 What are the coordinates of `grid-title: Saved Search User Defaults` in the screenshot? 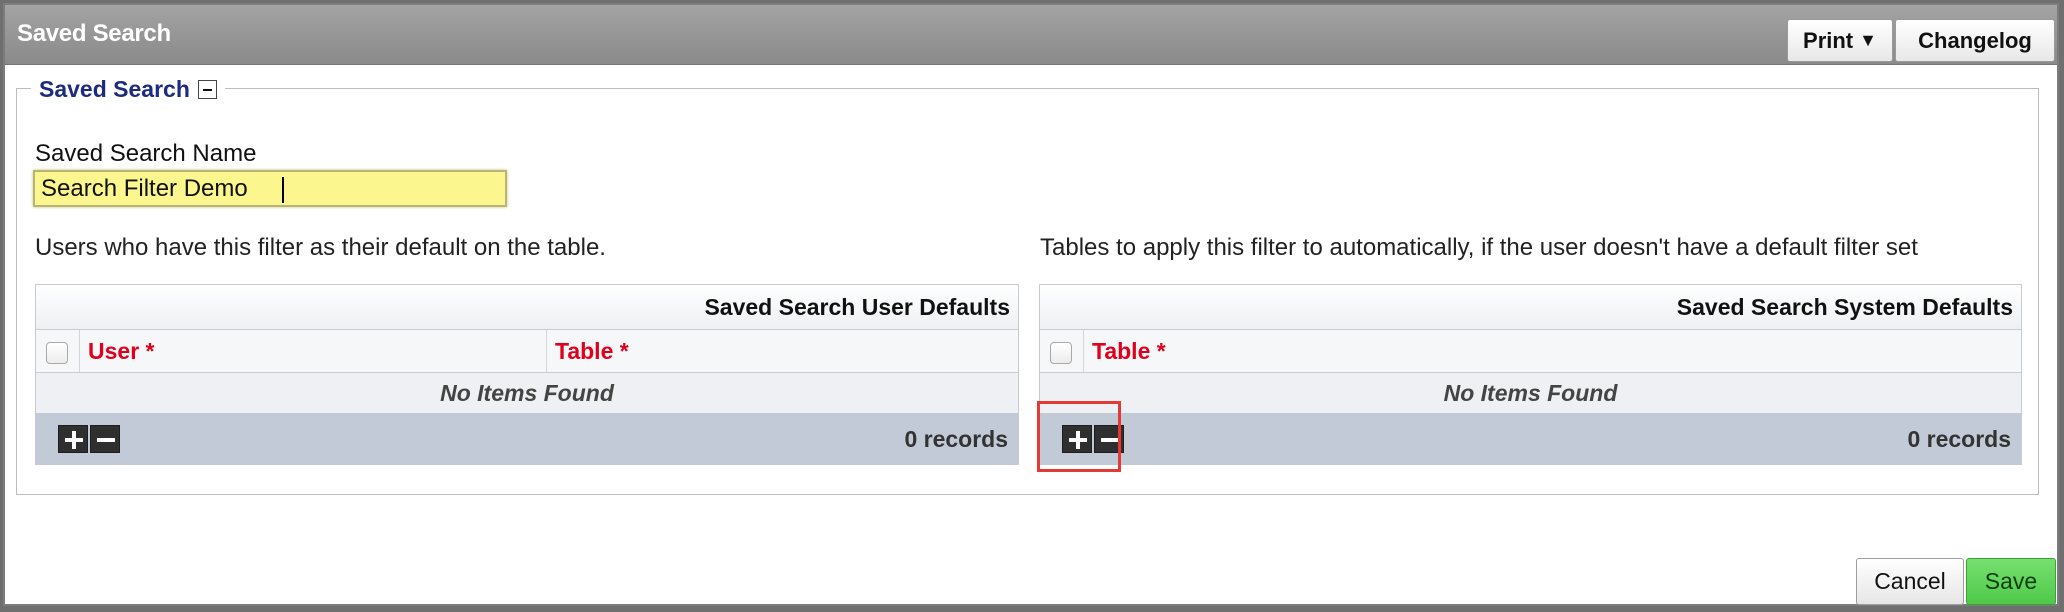 It's located at (527, 307).